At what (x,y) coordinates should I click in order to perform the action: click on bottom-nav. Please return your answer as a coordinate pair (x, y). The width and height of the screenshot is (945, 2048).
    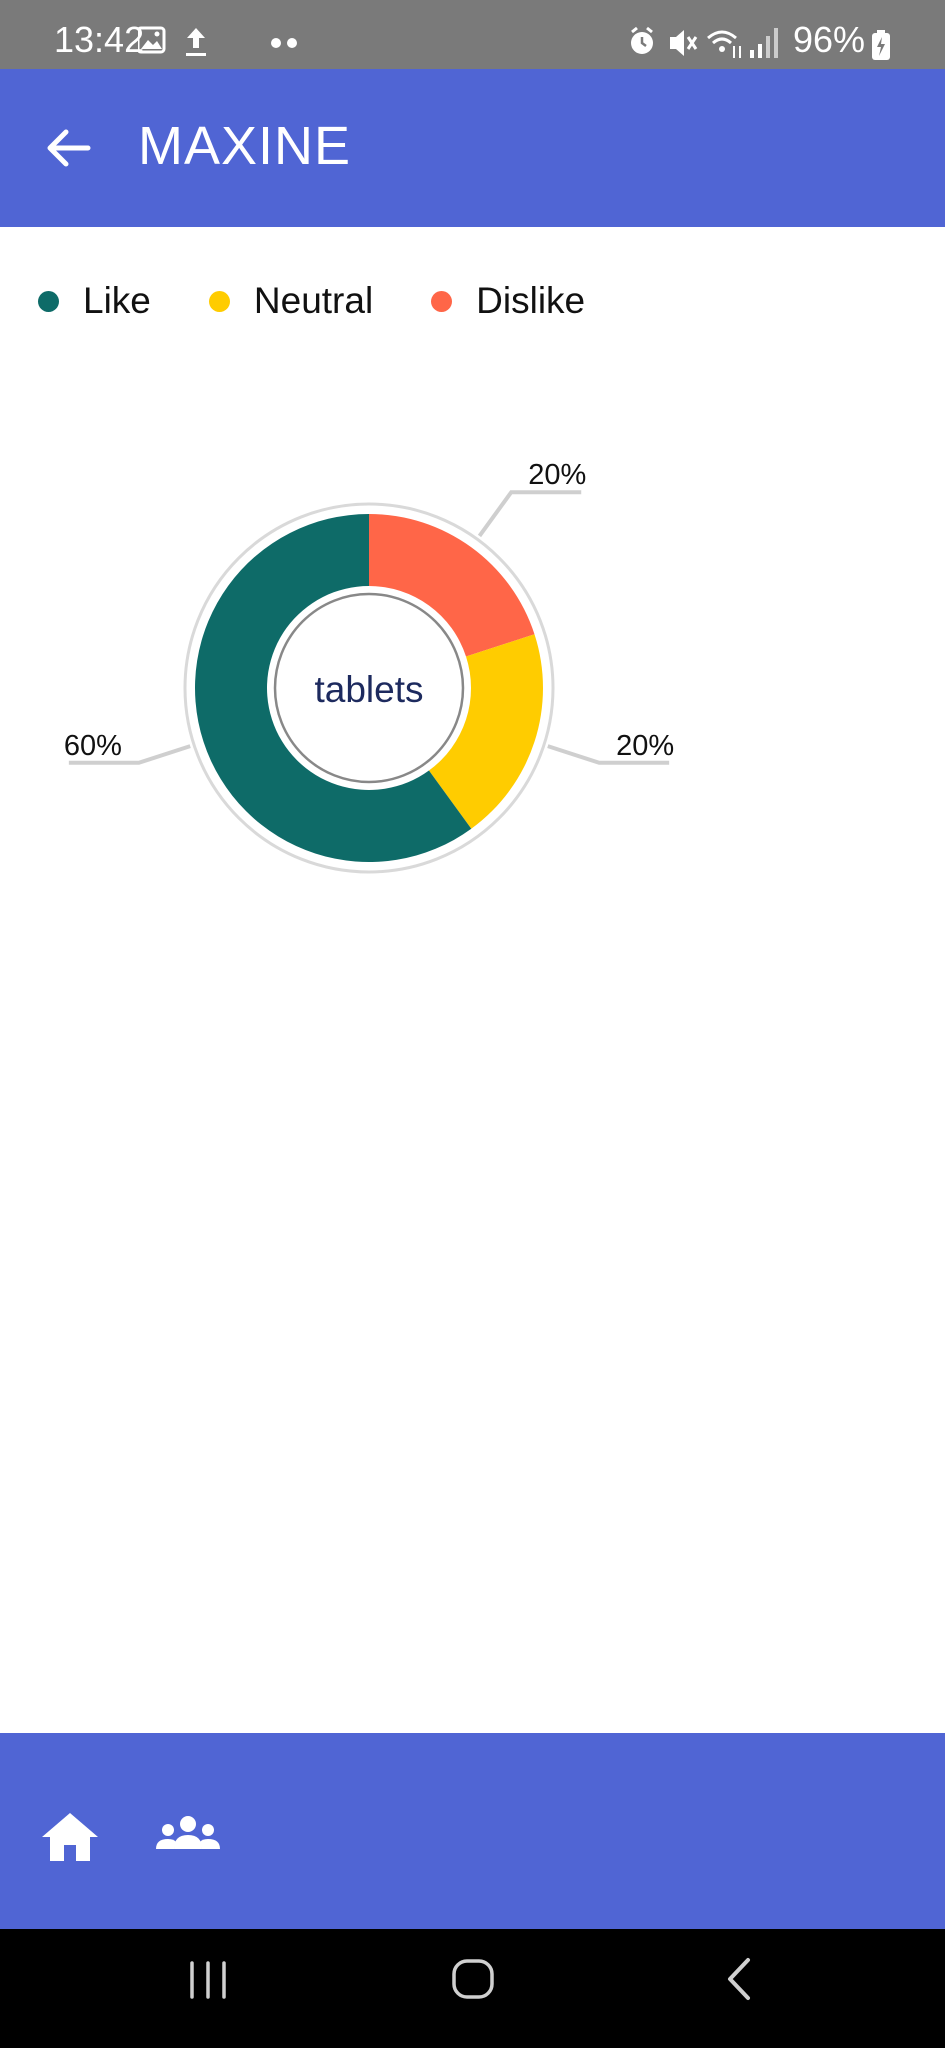
    Looking at the image, I should click on (472, 1831).